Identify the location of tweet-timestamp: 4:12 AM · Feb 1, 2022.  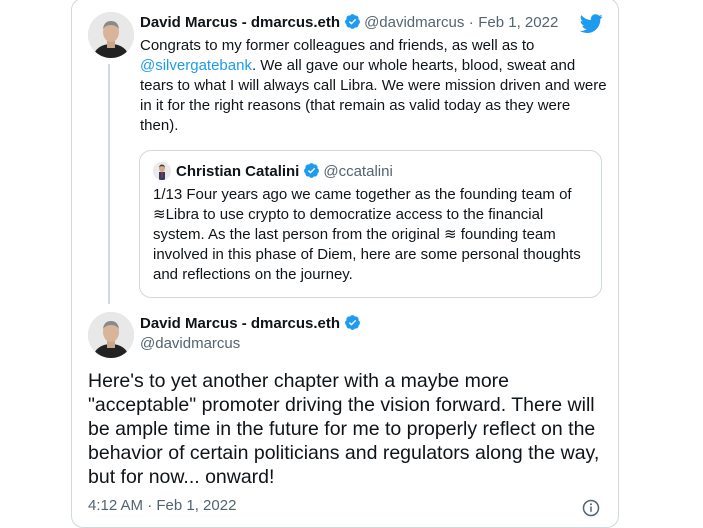
(162, 505).